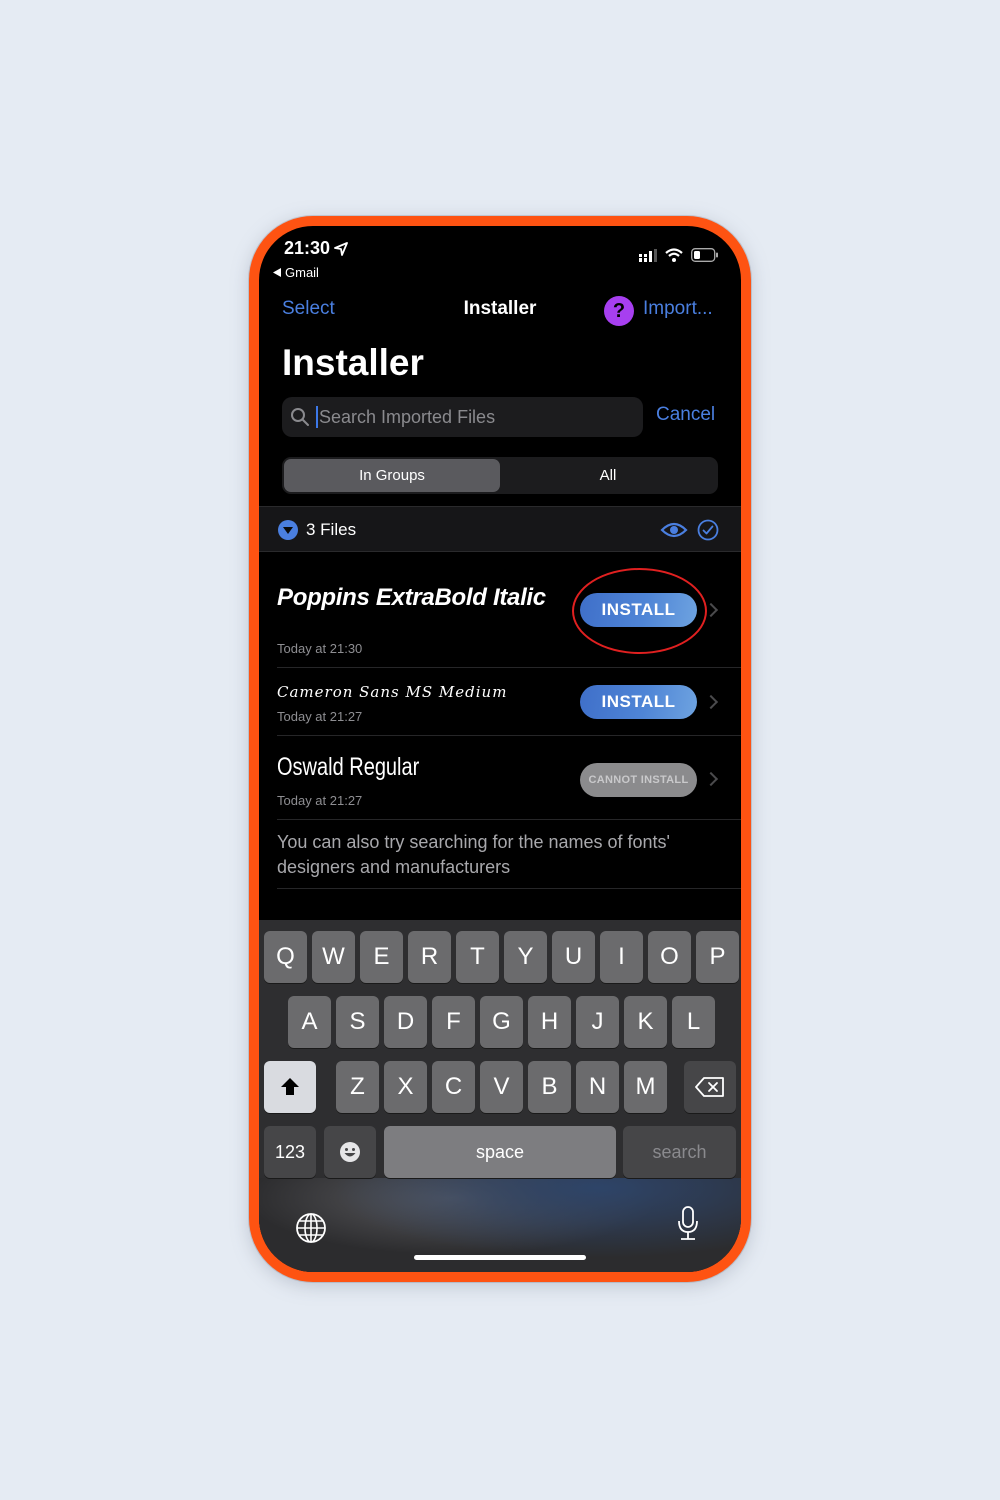  I want to click on key-i: I, so click(621, 957).